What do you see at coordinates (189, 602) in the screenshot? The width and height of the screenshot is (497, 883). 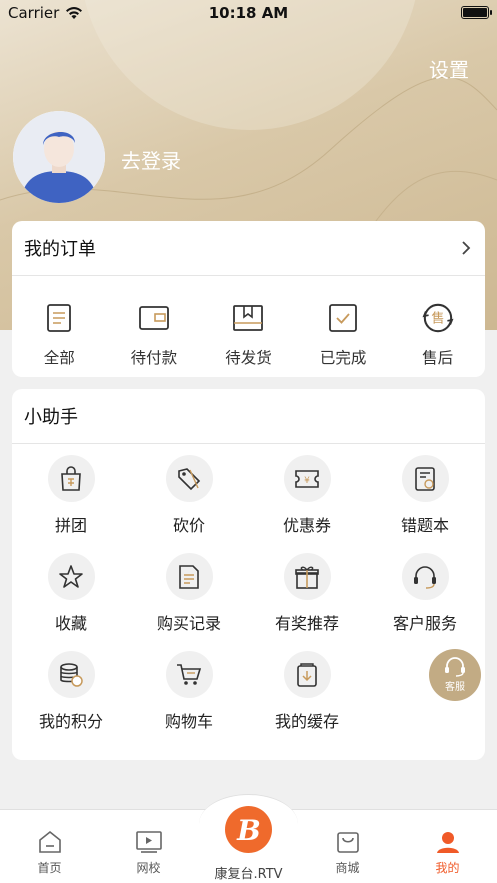 I see `helper-item-purchase-record: 购买记录` at bounding box center [189, 602].